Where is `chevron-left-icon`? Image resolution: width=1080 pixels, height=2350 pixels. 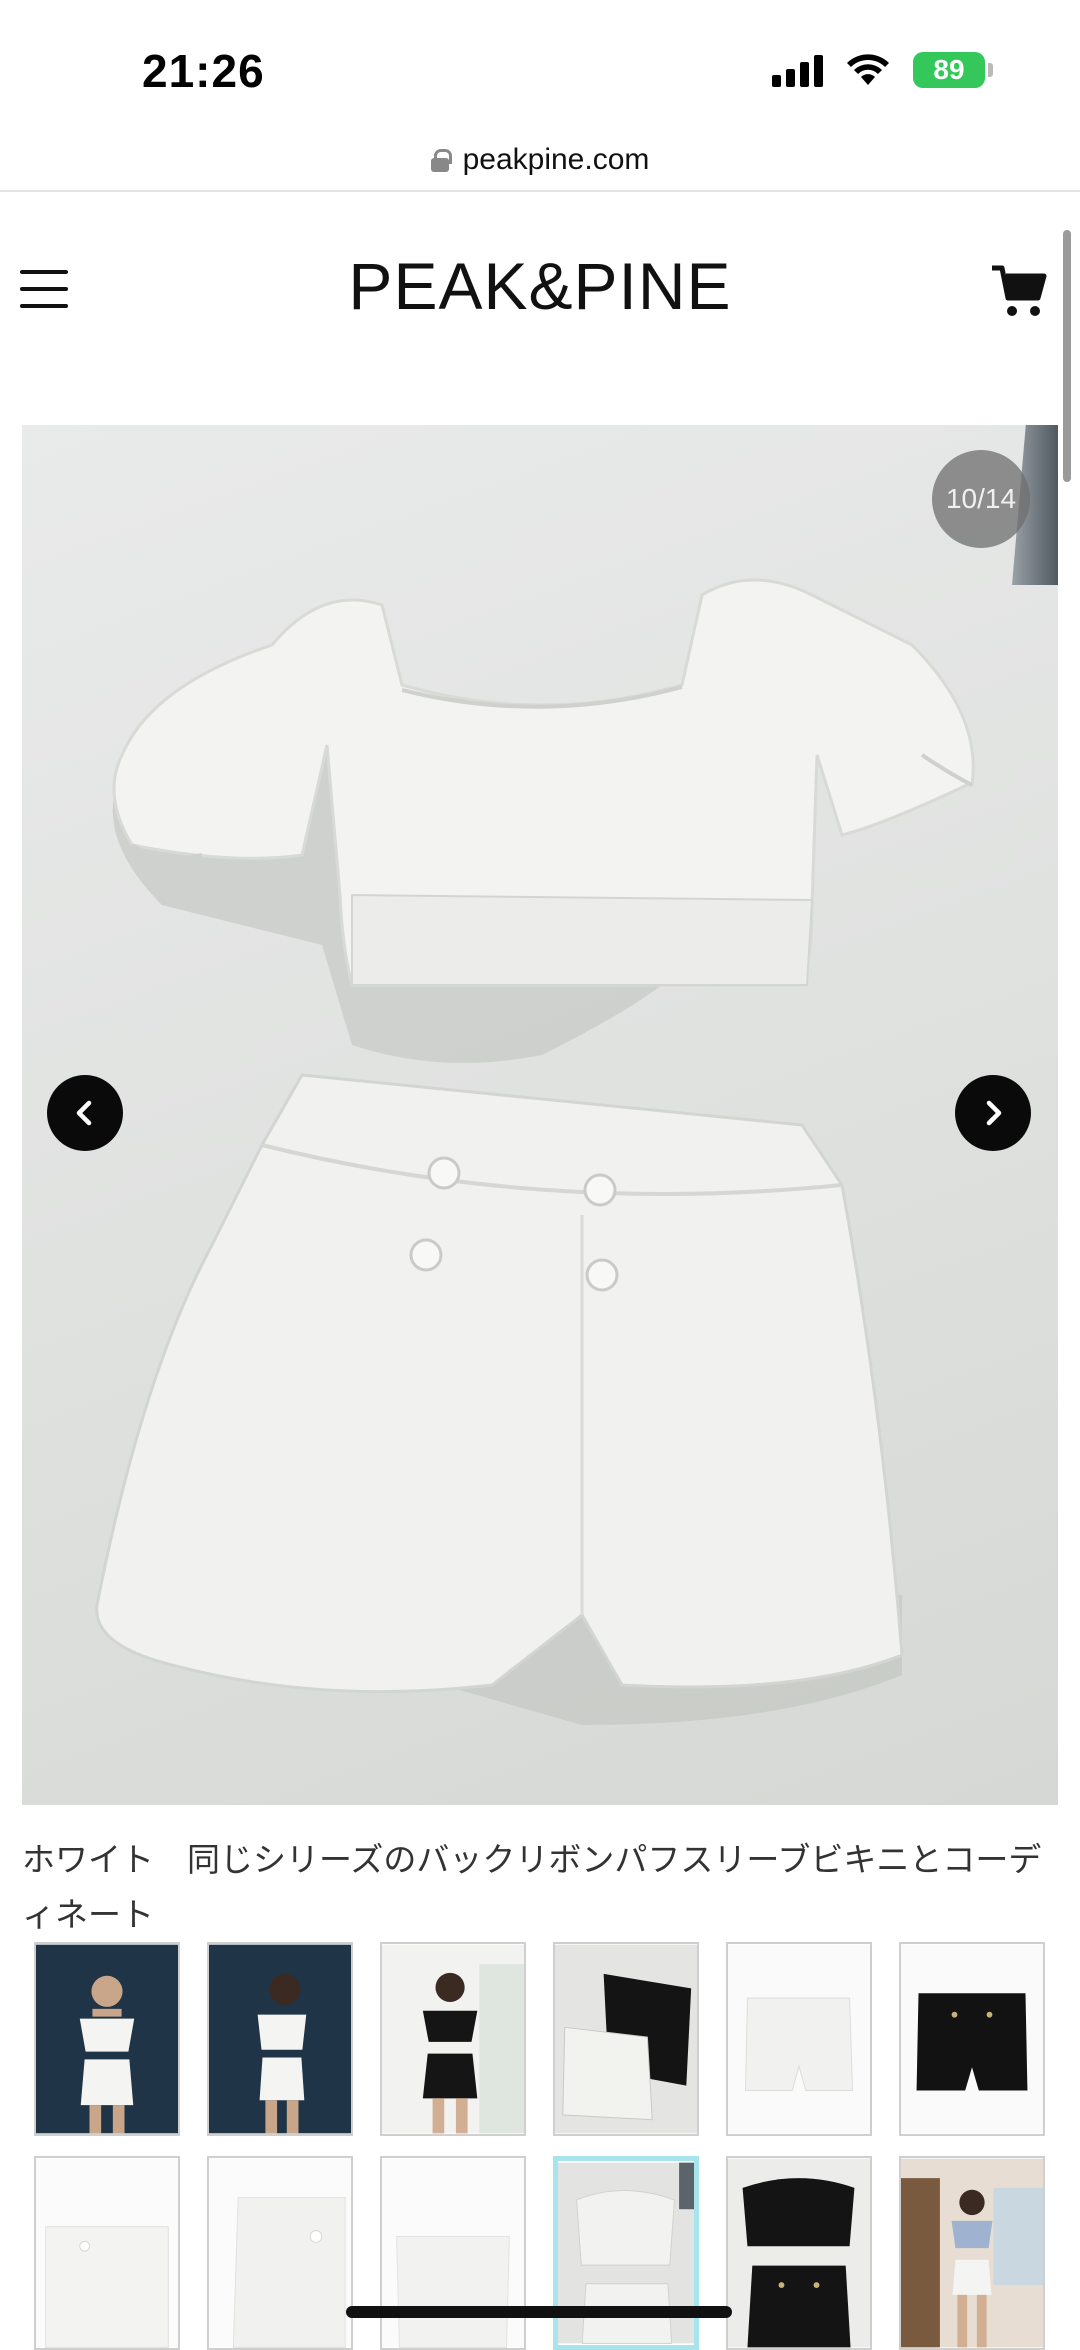 chevron-left-icon is located at coordinates (84, 1113).